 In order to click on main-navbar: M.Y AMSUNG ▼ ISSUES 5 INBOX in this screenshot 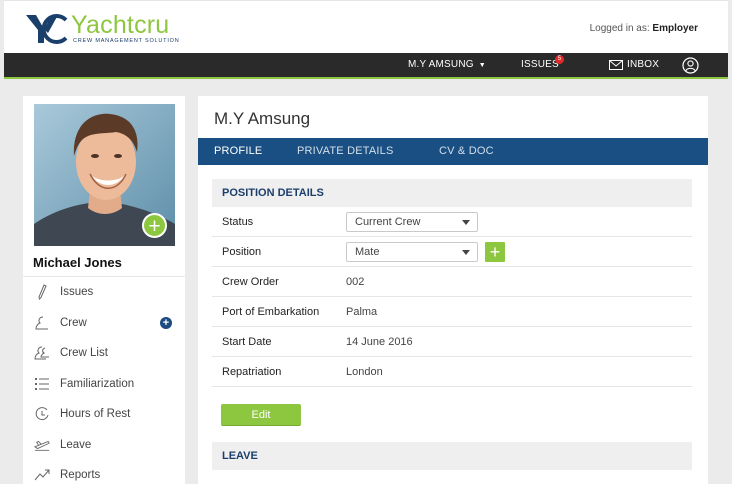, I will do `click(366, 66)`.